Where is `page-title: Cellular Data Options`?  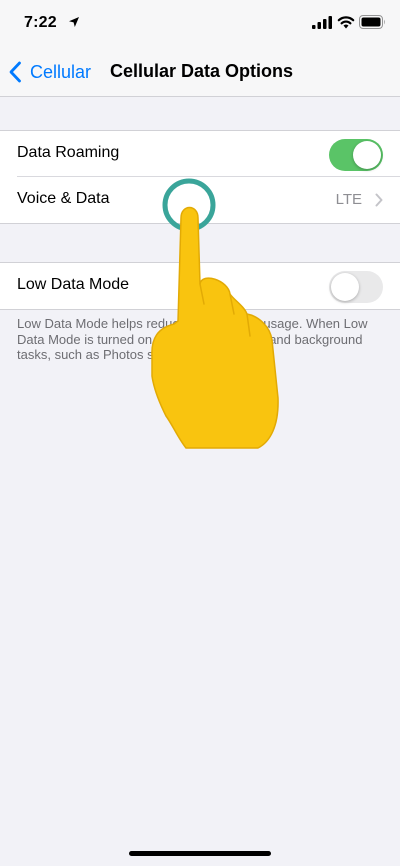
page-title: Cellular Data Options is located at coordinates (202, 71).